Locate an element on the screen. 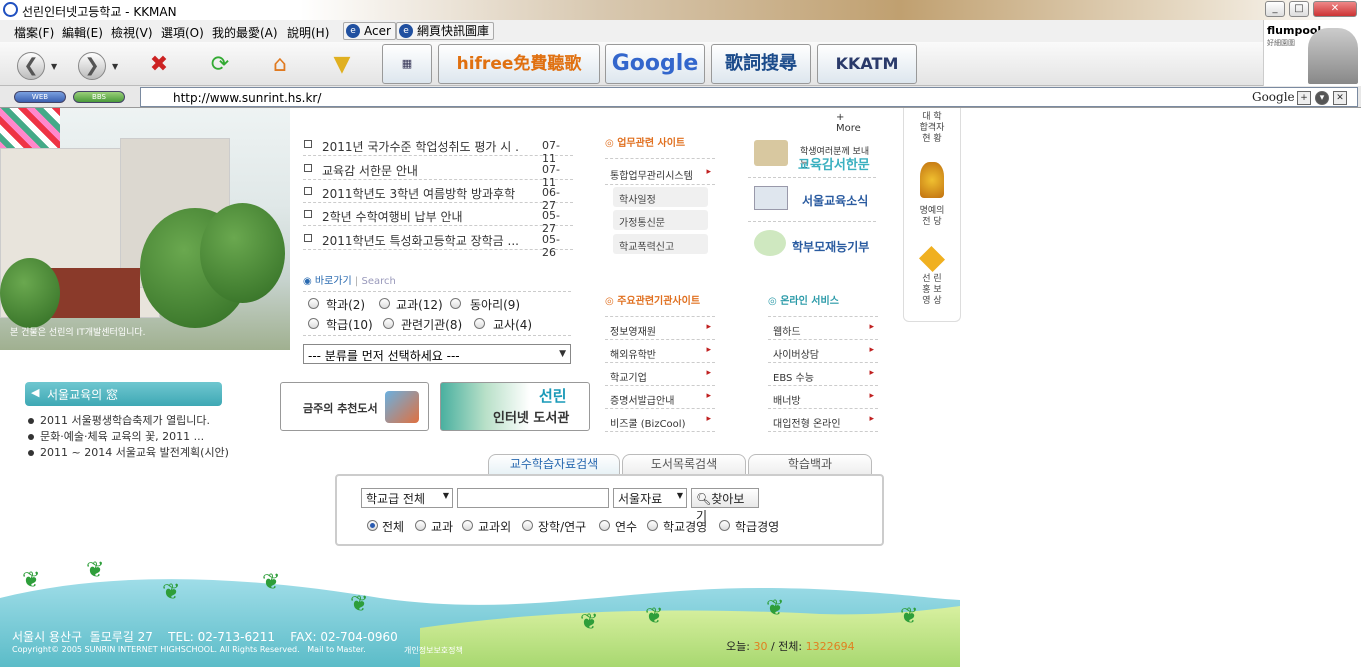 The width and height of the screenshot is (1361, 667). bbs-pill: BBS is located at coordinates (99, 97).